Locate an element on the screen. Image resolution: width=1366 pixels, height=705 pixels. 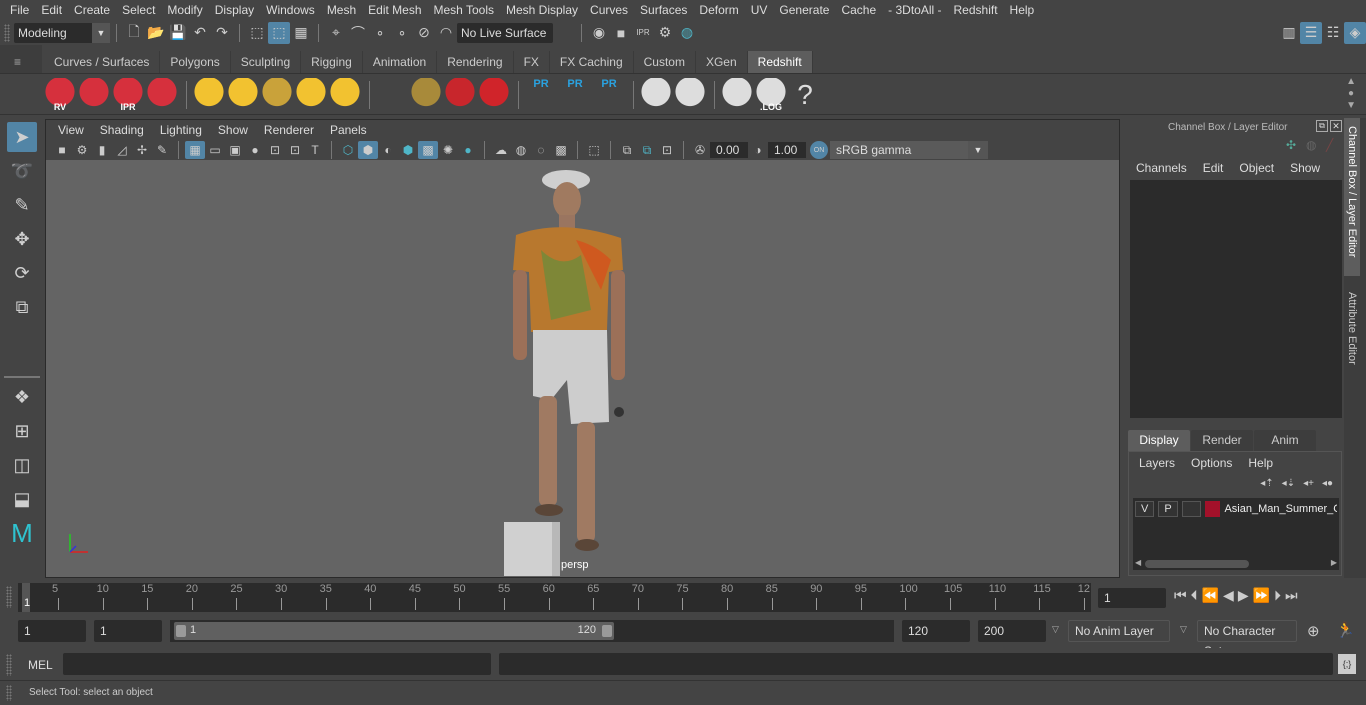
layer-tab-display: Display is located at coordinates (1159, 440).